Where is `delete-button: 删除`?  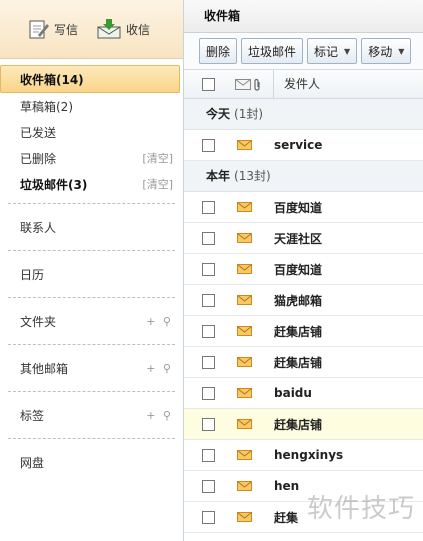
delete-button: 删除 is located at coordinates (218, 51).